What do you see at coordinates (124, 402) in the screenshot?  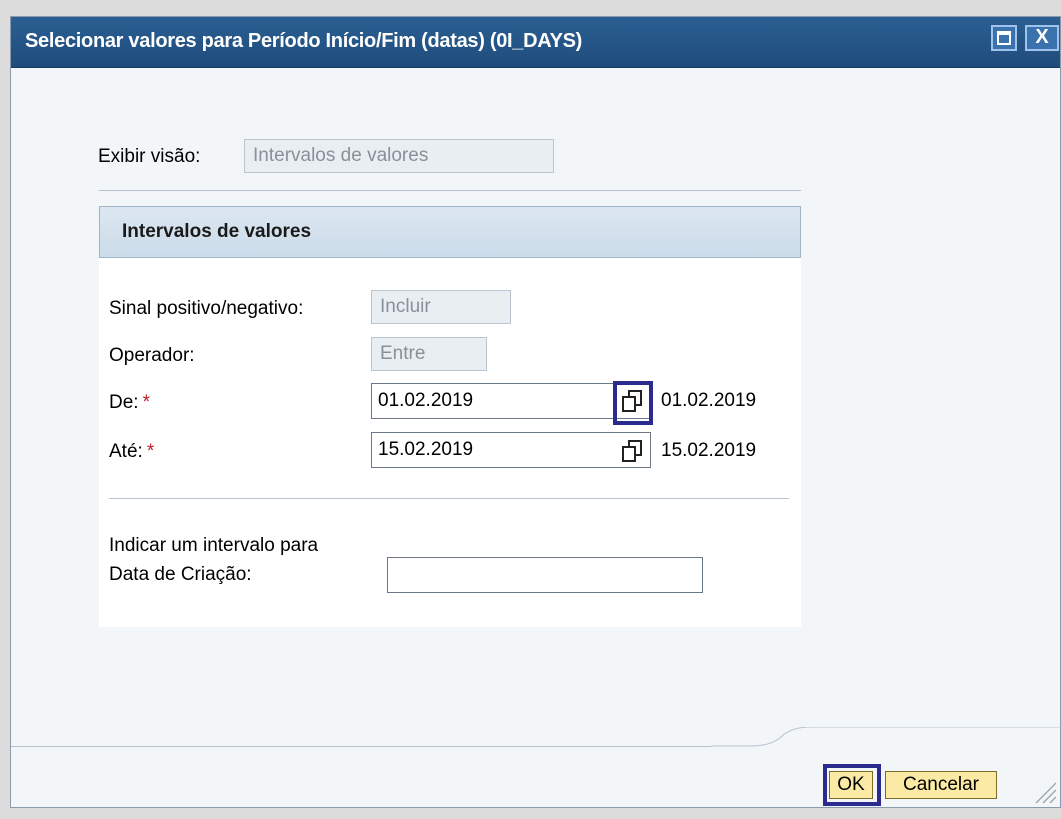 I see `from-label-text: De:` at bounding box center [124, 402].